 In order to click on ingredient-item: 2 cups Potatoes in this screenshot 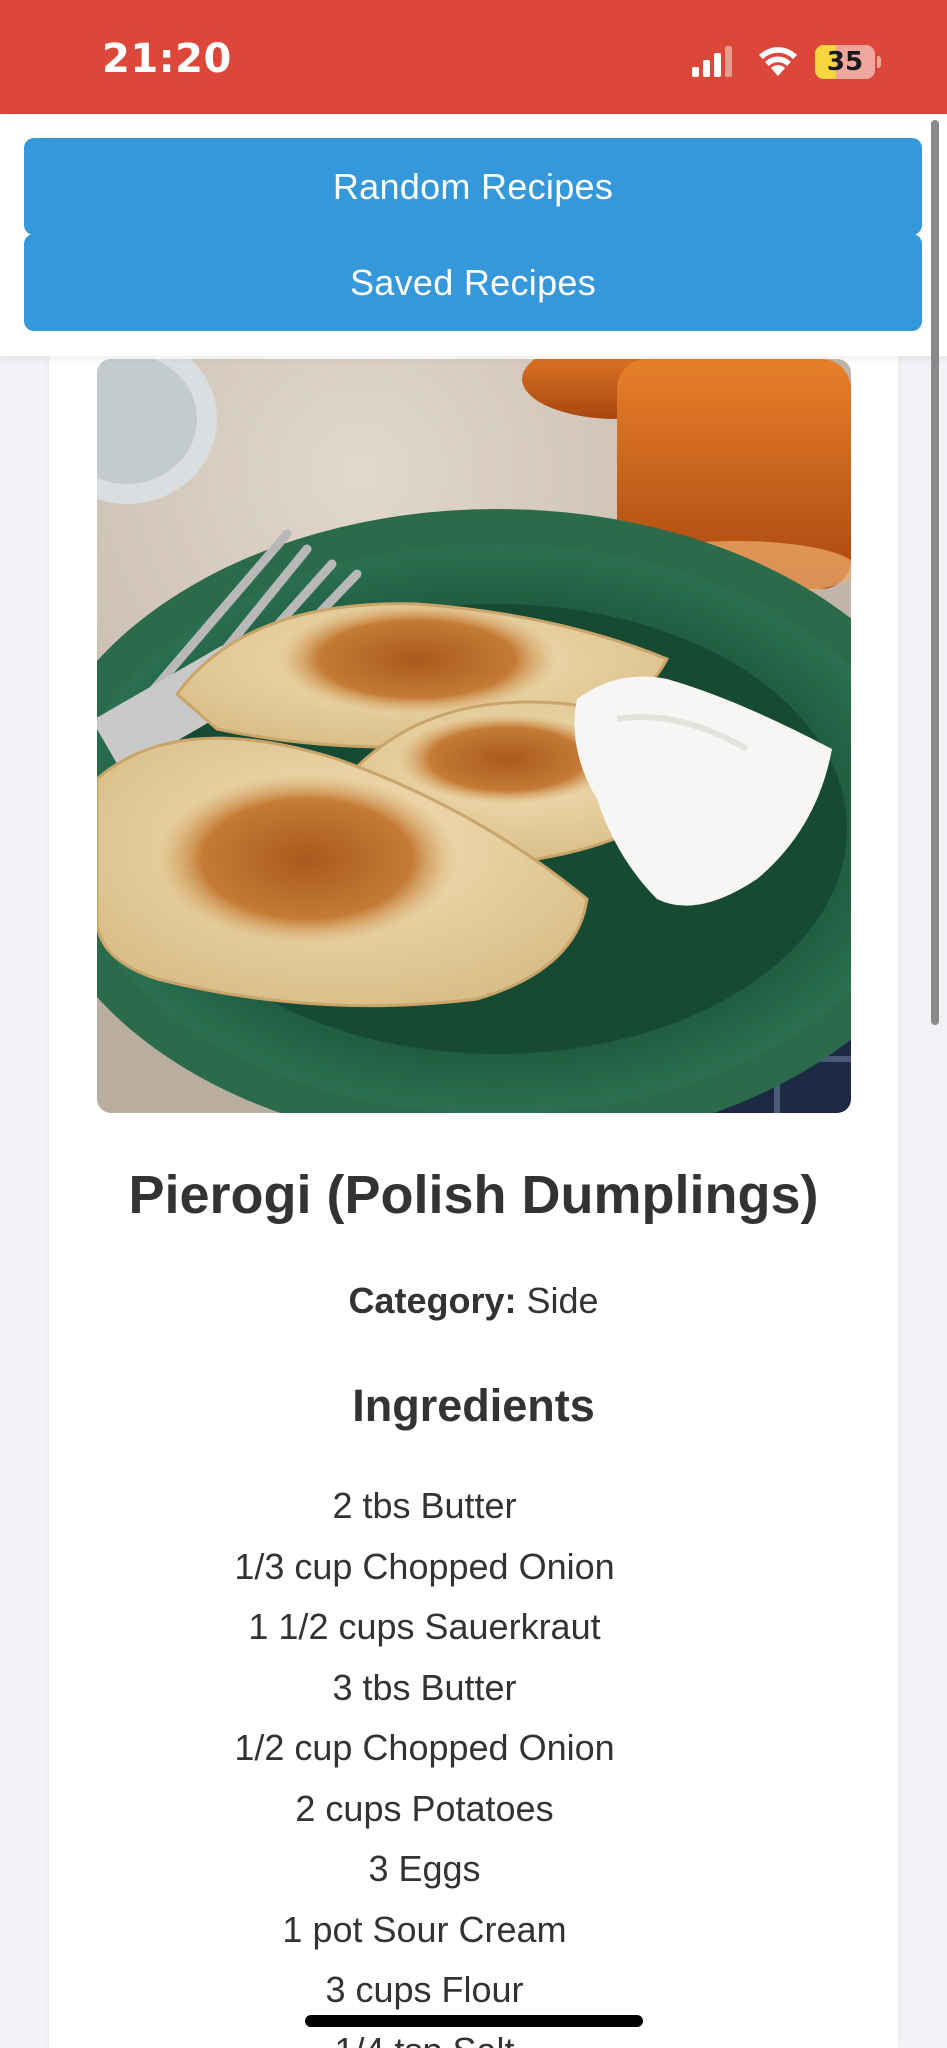, I will do `click(424, 1808)`.